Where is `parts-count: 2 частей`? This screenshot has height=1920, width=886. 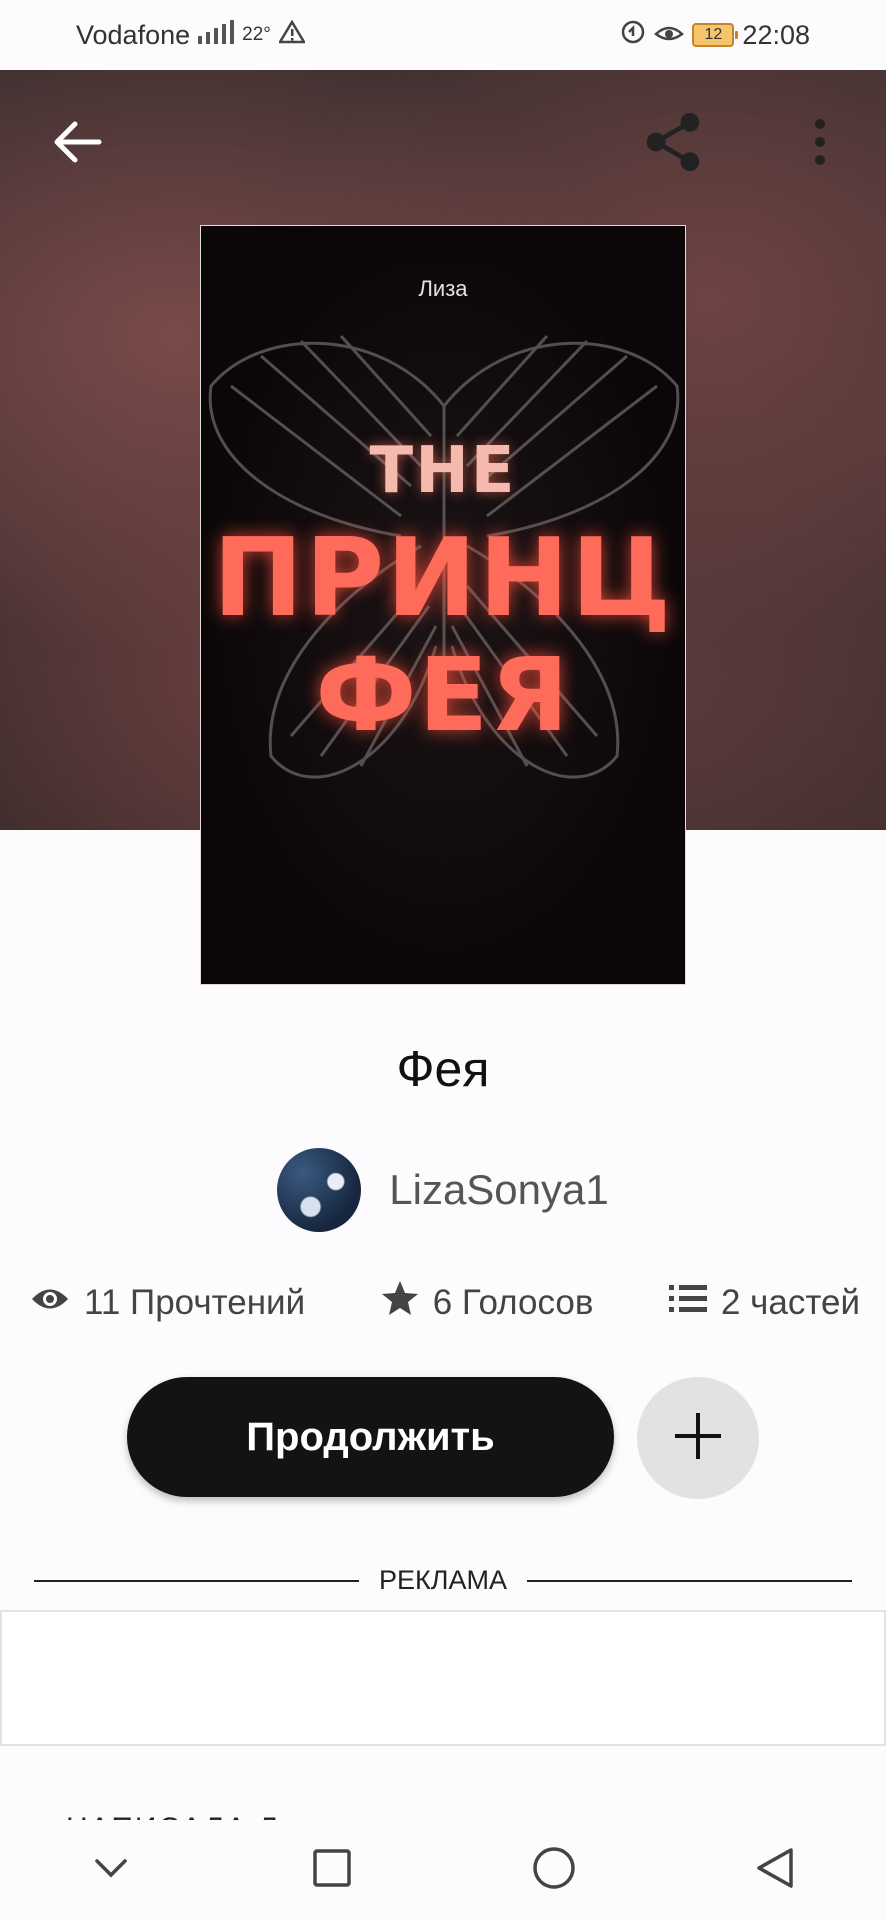
parts-count: 2 частей is located at coordinates (790, 1303).